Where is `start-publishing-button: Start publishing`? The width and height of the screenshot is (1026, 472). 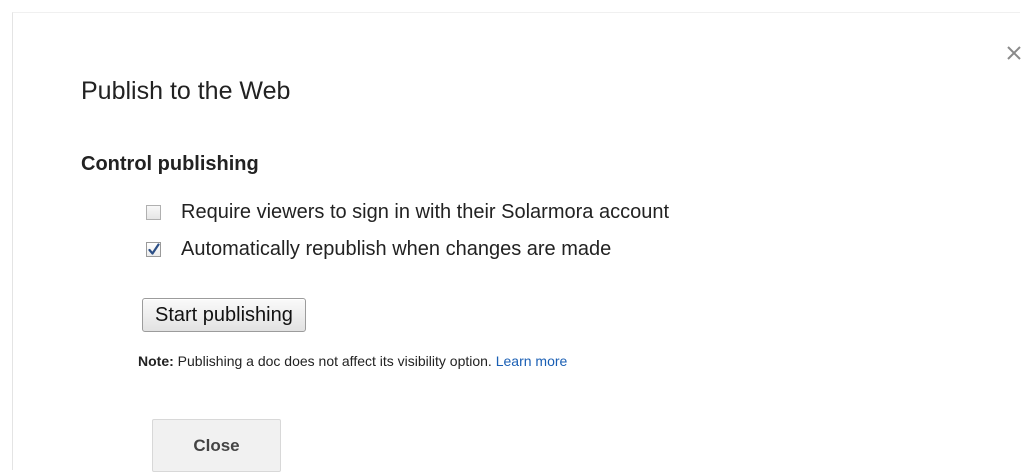
start-publishing-button: Start publishing is located at coordinates (224, 315).